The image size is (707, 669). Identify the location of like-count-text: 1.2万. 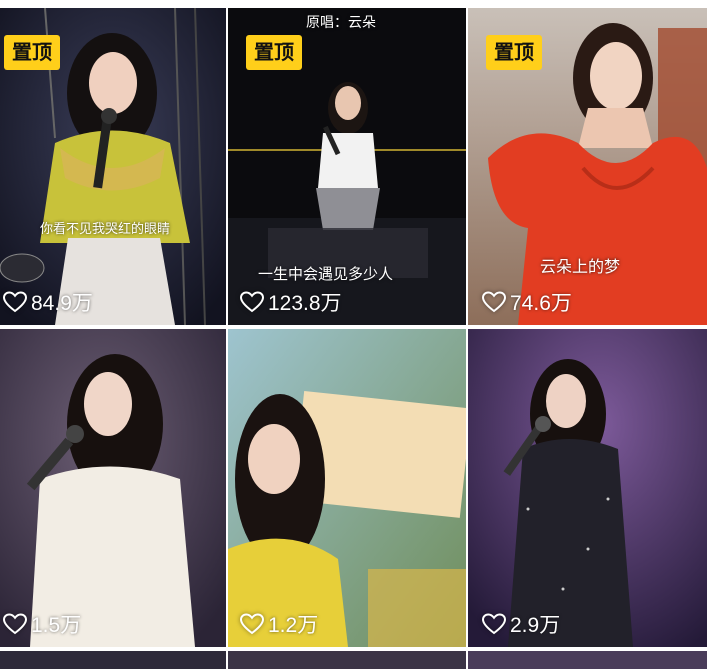
(293, 625).